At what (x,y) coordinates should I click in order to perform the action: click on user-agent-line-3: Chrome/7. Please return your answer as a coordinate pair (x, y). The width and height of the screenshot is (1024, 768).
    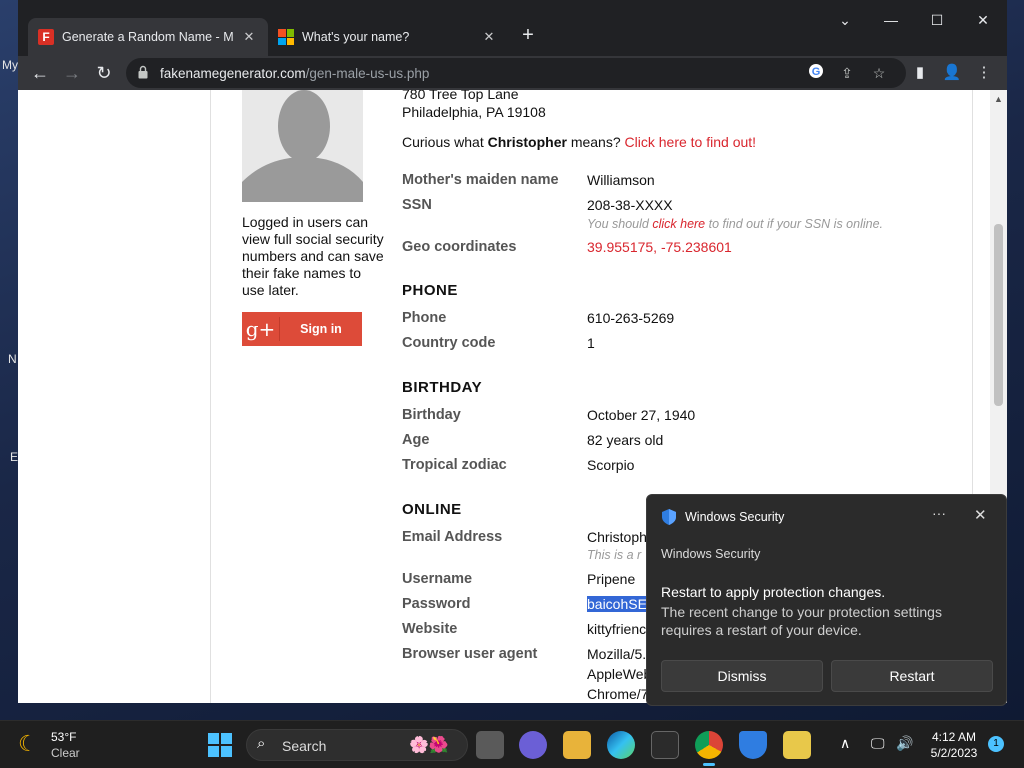
    Looking at the image, I should click on (618, 694).